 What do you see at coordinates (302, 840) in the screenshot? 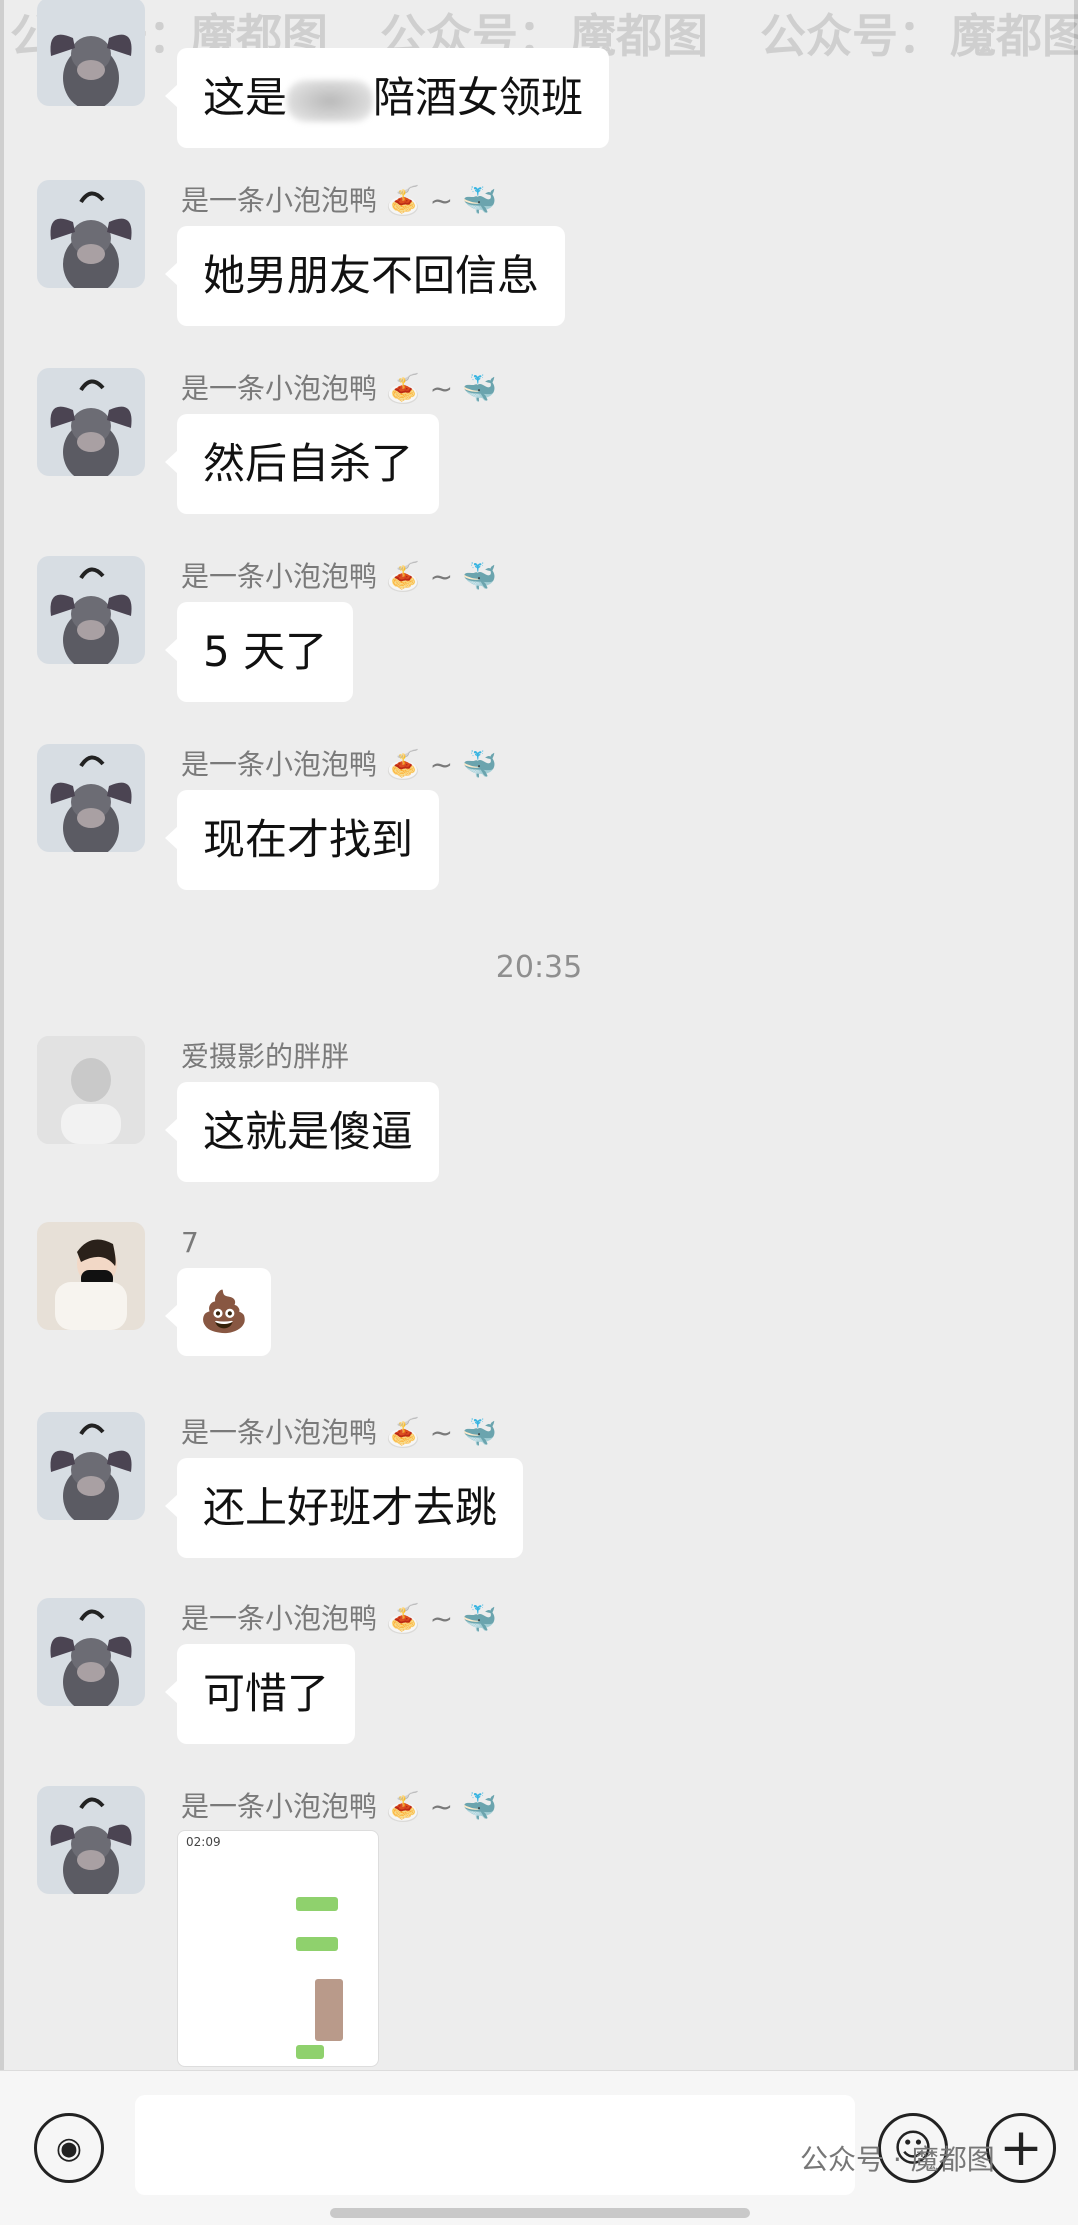
I see `message-bubble: 现在才找到` at bounding box center [302, 840].